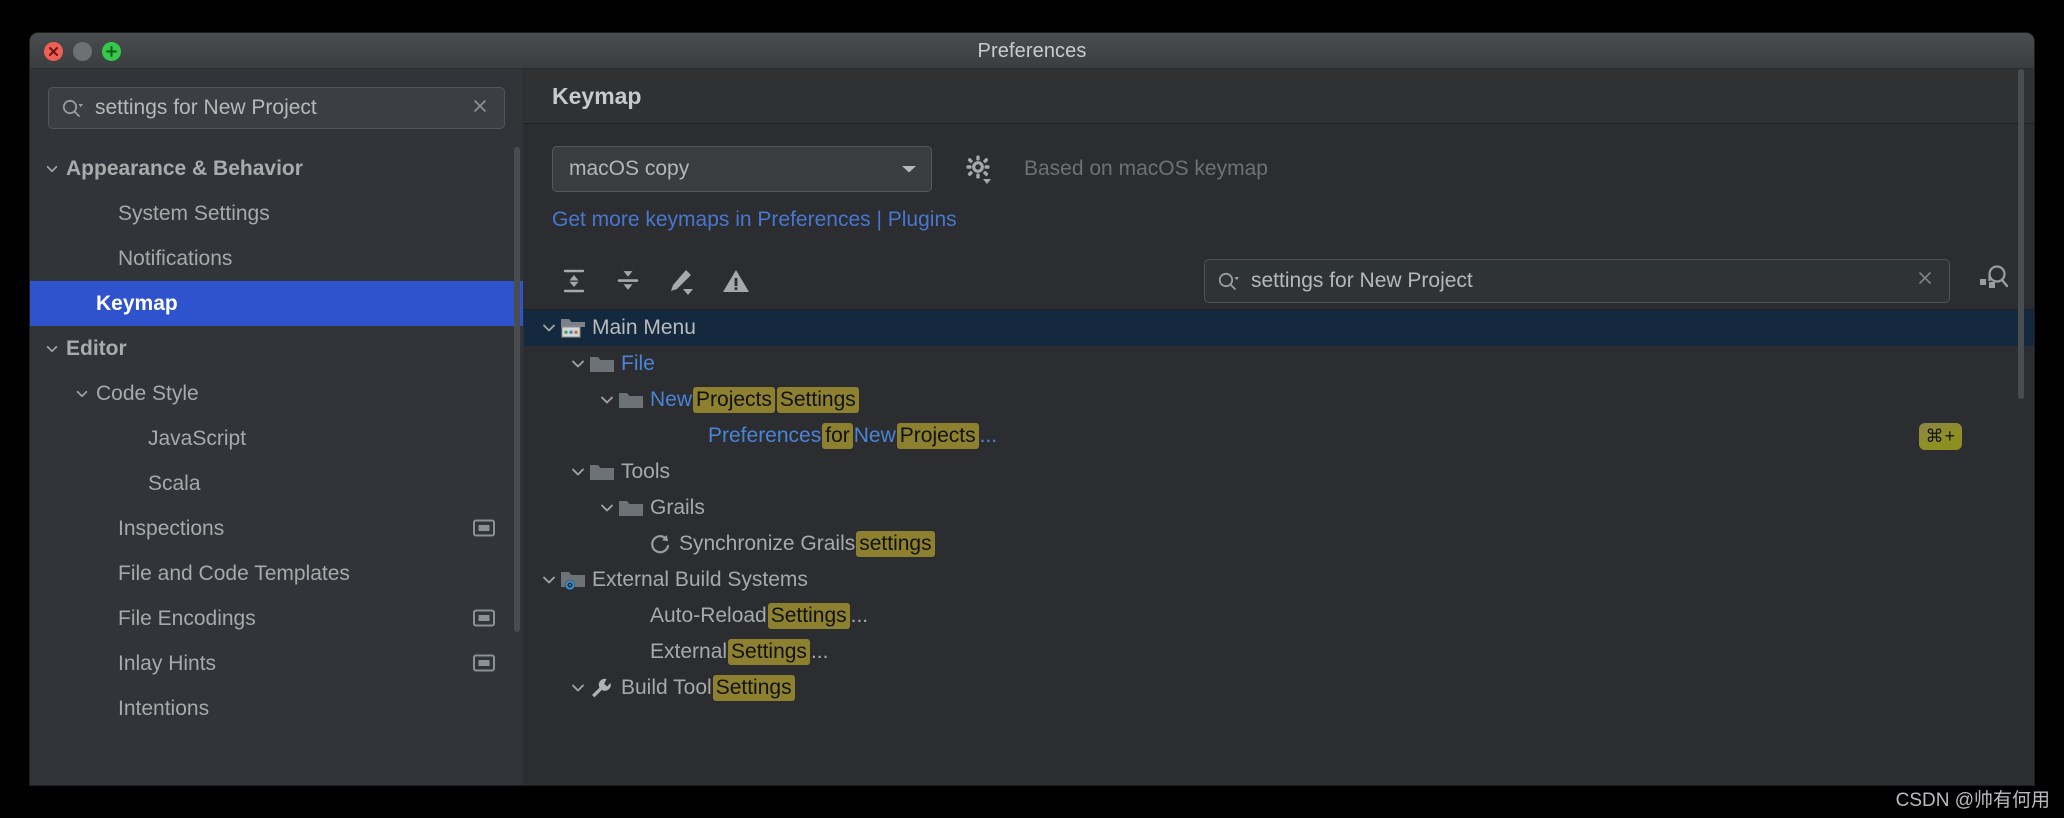 This screenshot has width=2064, height=818. I want to click on tree-row-label: Tools, so click(645, 472).